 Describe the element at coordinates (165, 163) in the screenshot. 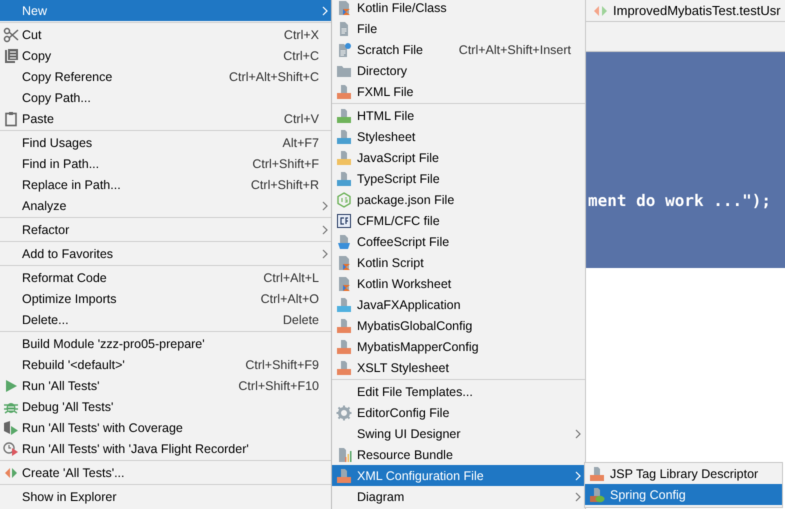

I see `menu-item: Find in Path... Ctrl+Shift+F` at that location.